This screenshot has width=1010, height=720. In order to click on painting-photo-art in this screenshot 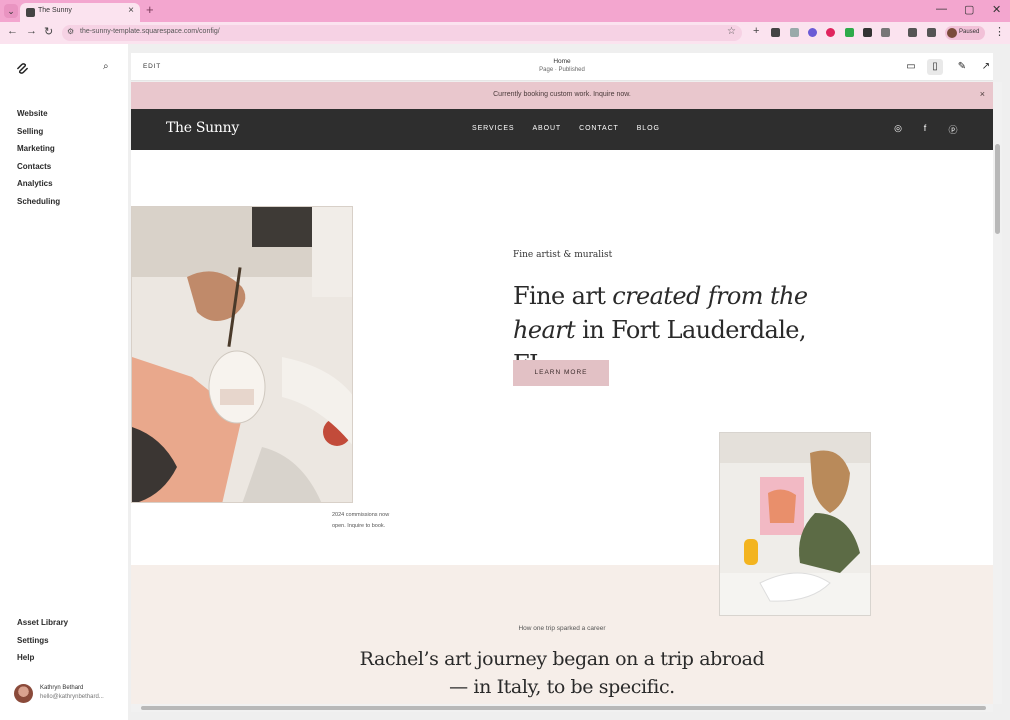, I will do `click(242, 354)`.